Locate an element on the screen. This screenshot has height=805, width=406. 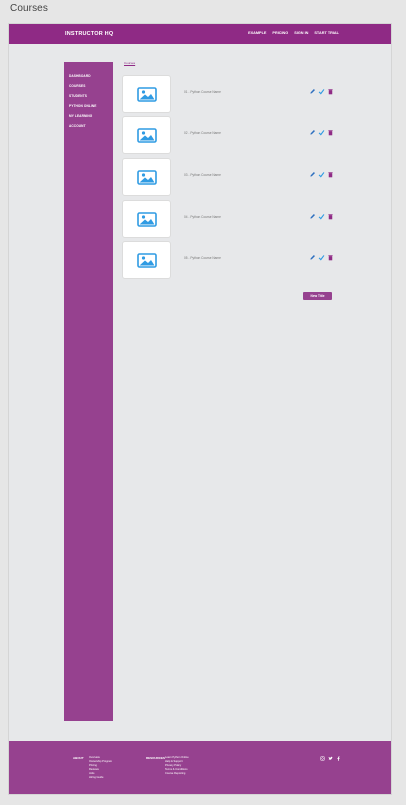
social-links is located at coordinates (330, 758).